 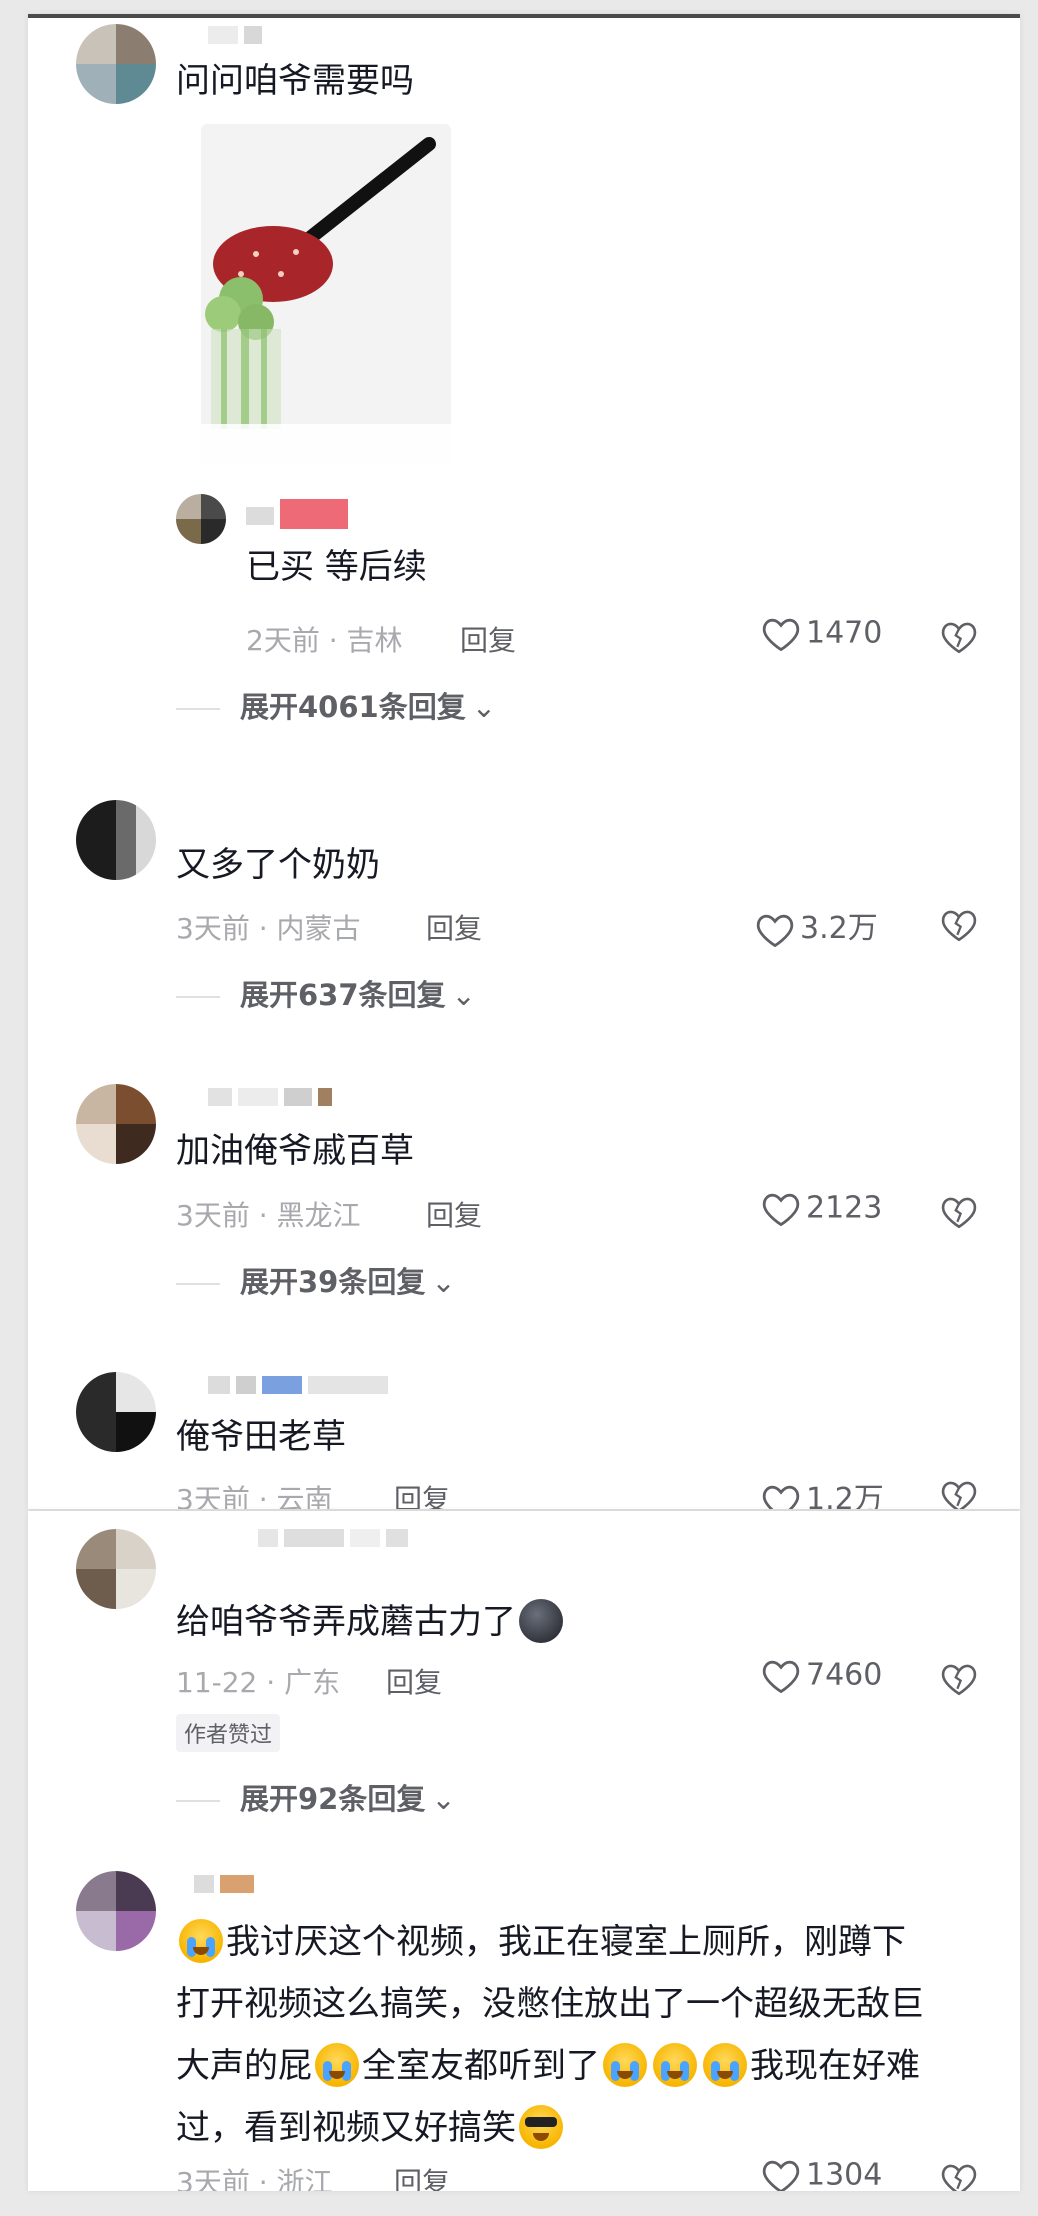 What do you see at coordinates (201, 519) in the screenshot?
I see `reply-avatar` at bounding box center [201, 519].